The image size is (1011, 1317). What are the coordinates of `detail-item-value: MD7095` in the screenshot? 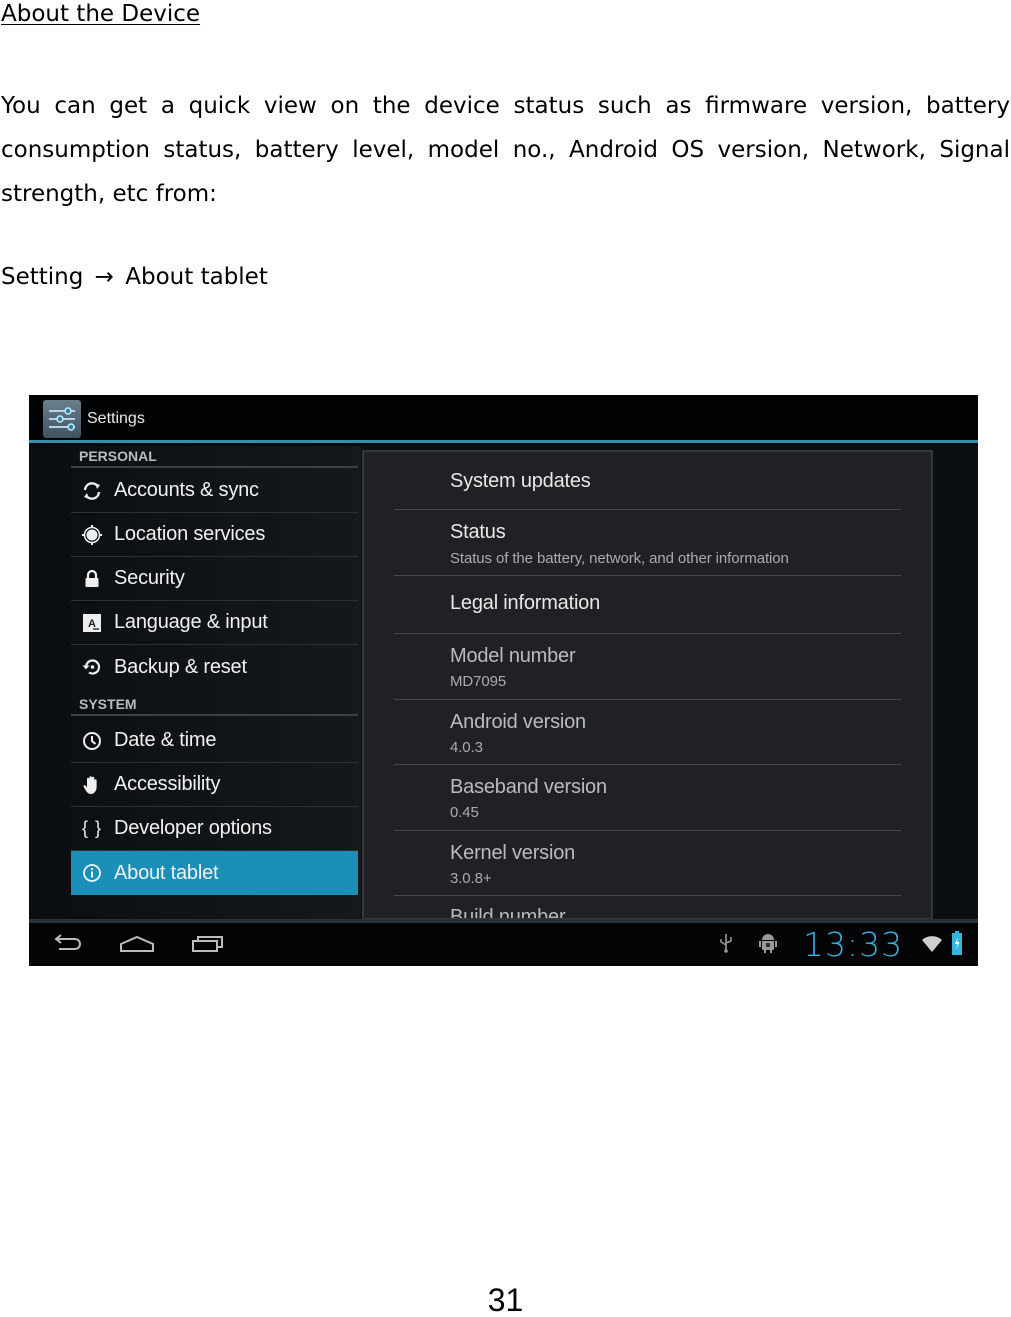 It's located at (478, 681).